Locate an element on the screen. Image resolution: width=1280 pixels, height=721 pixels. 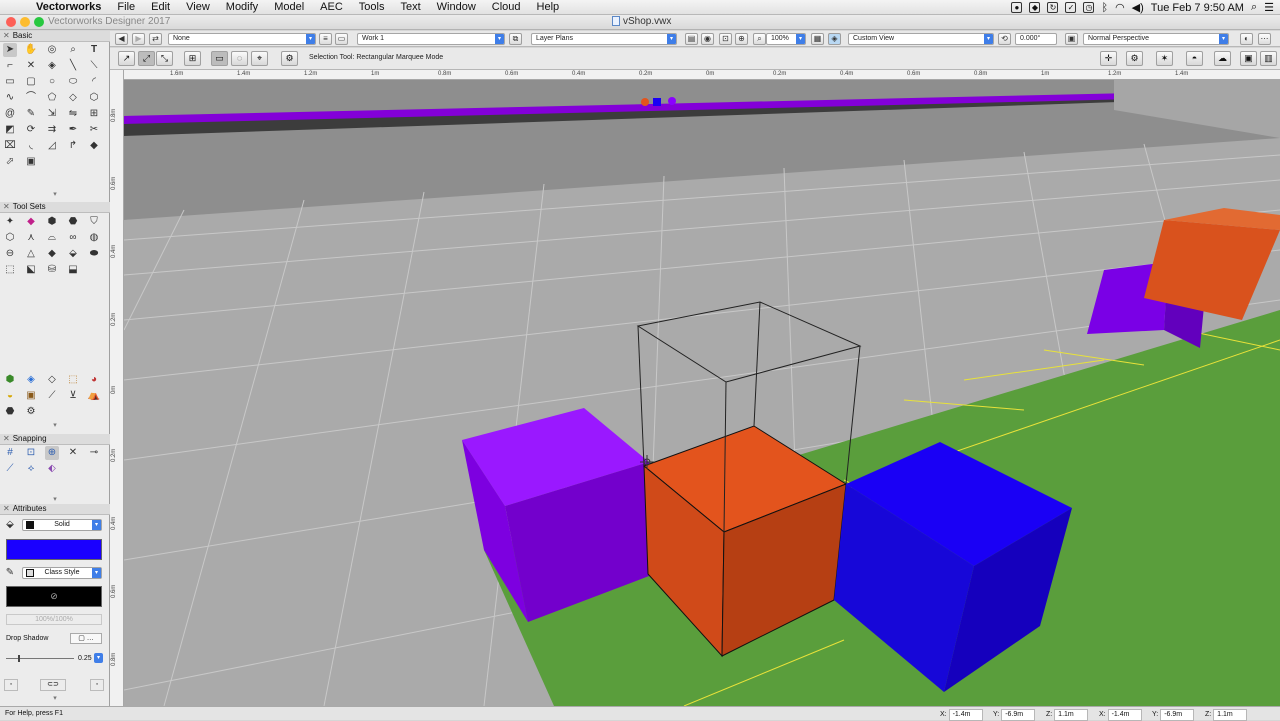
class-dropdown: None ▾ is located at coordinates (242, 39).